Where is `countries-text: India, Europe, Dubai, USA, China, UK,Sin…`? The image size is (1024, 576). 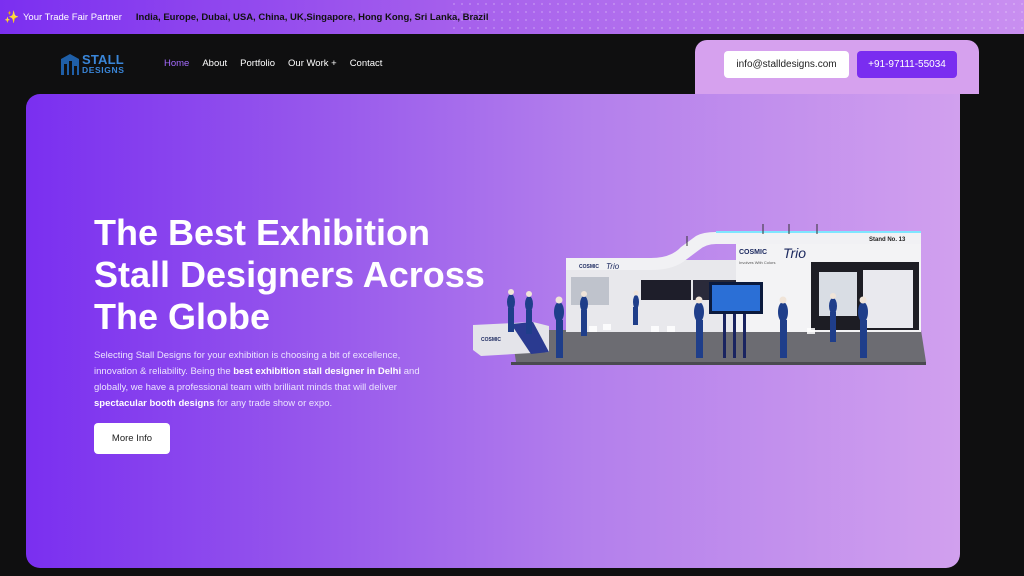 countries-text: India, Europe, Dubai, USA, China, UK,Sin… is located at coordinates (312, 17).